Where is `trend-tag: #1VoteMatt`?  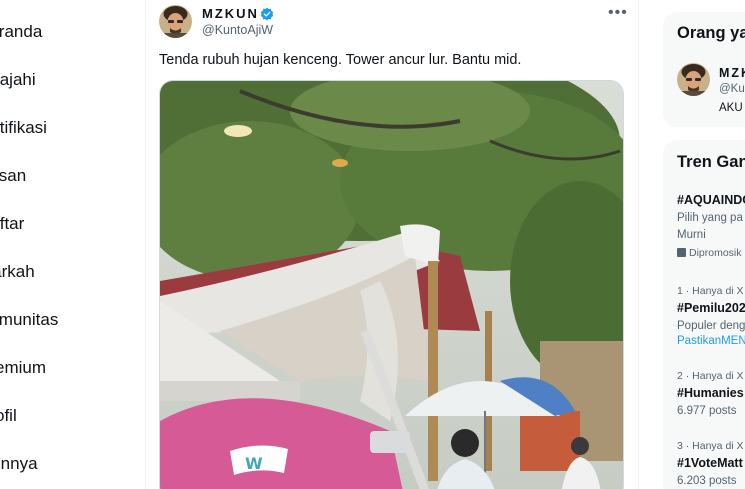
trend-tag: #1VoteMatt is located at coordinates (710, 463).